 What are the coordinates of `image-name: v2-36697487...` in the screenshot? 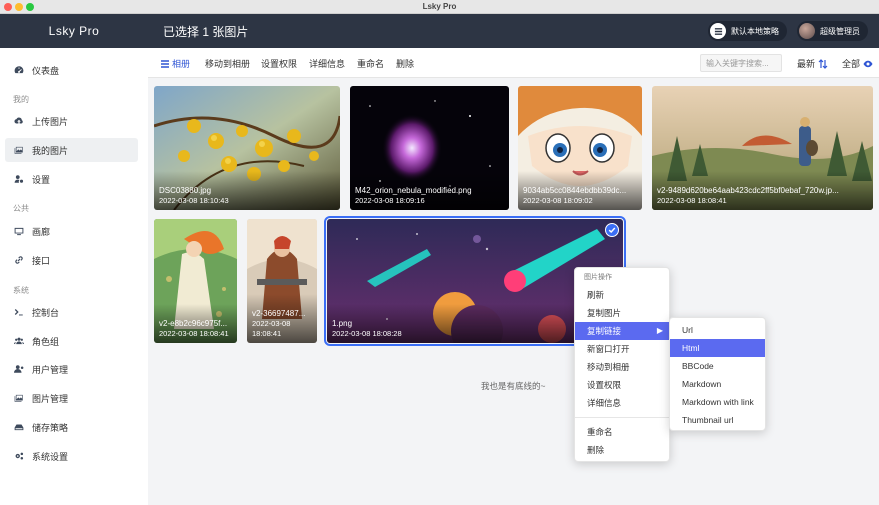 It's located at (279, 313).